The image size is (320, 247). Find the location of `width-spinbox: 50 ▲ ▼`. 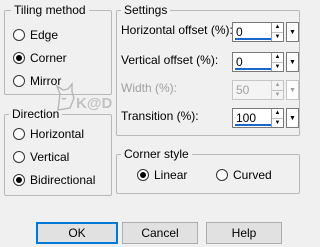

width-spinbox: 50 ▲ ▼ is located at coordinates (258, 90).